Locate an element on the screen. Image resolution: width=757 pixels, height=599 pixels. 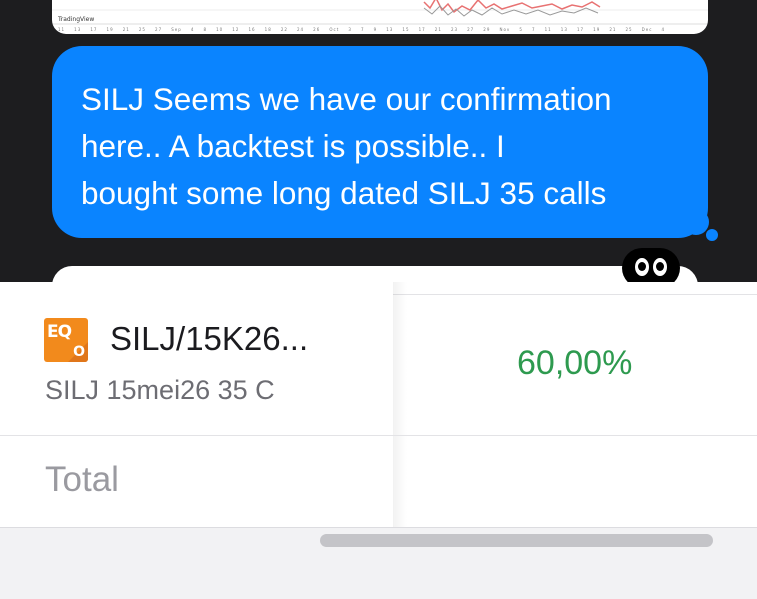
row-divider is located at coordinates (378, 435).